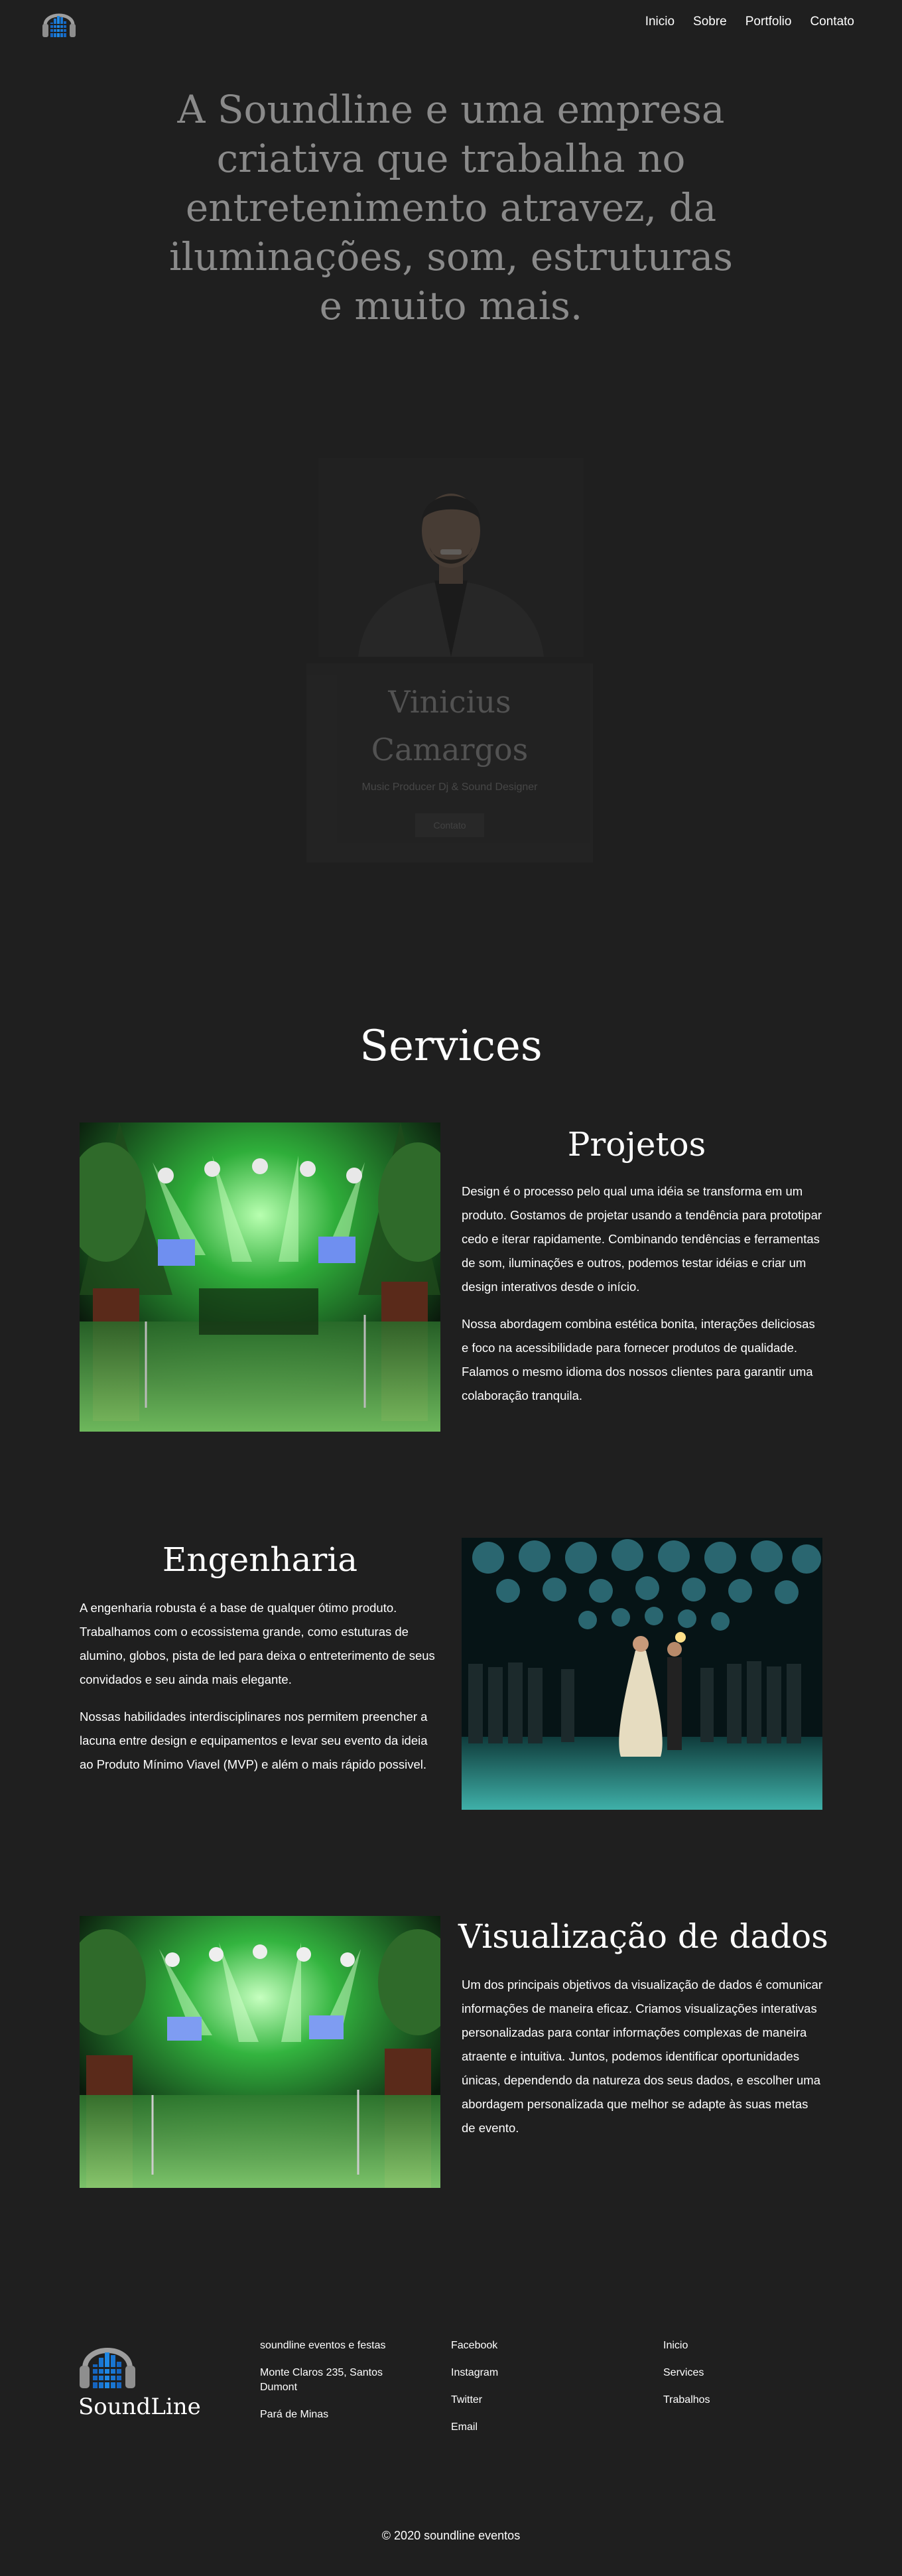  What do you see at coordinates (729, 2346) in the screenshot?
I see `footer-link-inicio: Inicio` at bounding box center [729, 2346].